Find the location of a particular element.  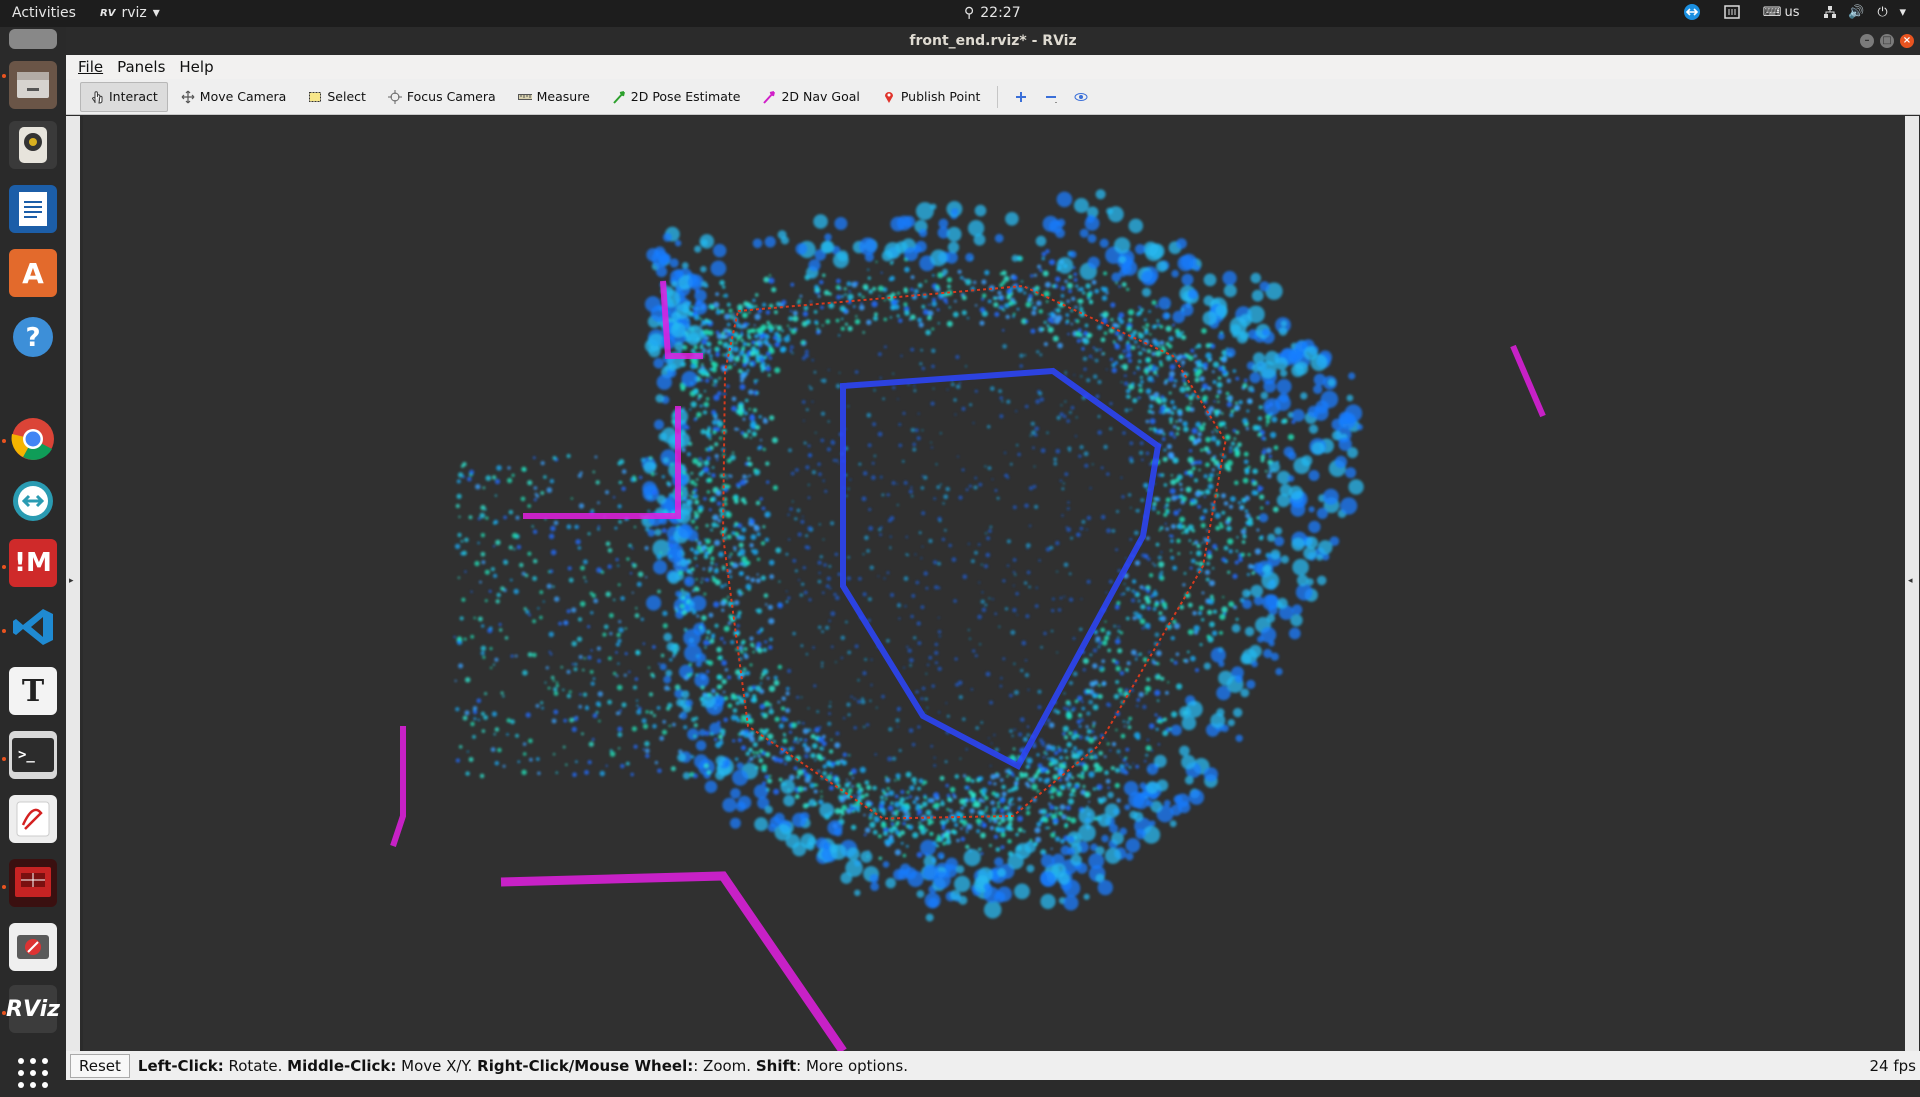

clock: ⚲ 22:27 is located at coordinates (992, 13).